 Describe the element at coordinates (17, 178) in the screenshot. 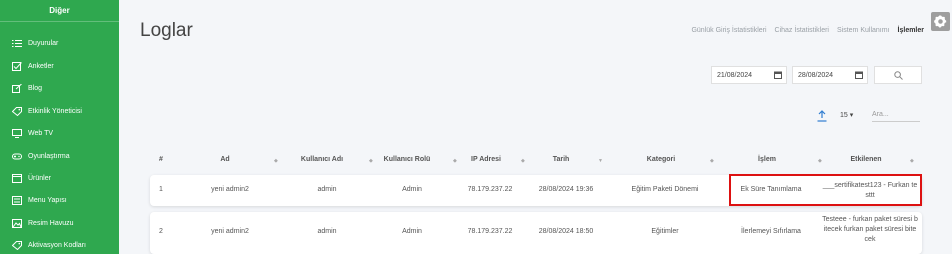

I see `box-icon` at that location.